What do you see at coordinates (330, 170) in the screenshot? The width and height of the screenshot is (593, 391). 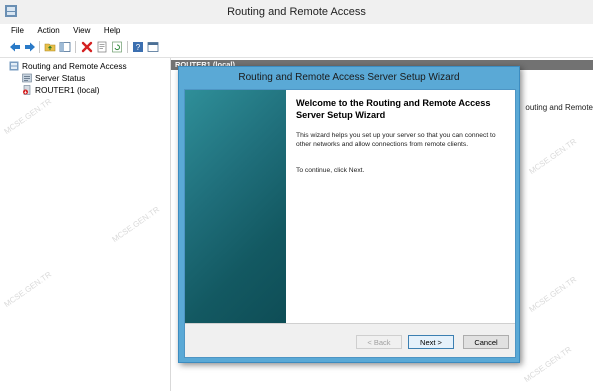 I see `wizard-continue-text: To continue, click Next.` at bounding box center [330, 170].